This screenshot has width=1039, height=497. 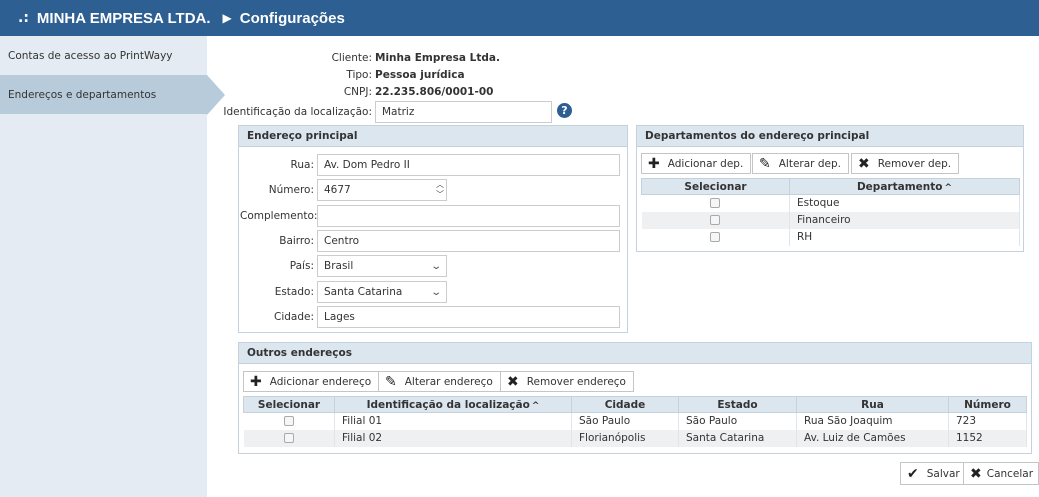 I want to click on cancel-label: Cancelar, so click(x=1010, y=473).